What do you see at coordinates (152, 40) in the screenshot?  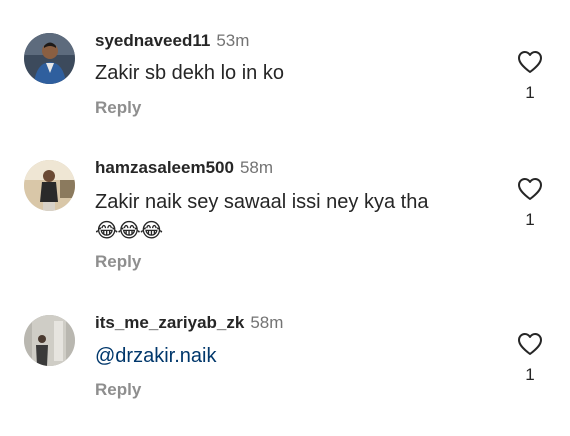 I see `username-text: syednaveed11` at bounding box center [152, 40].